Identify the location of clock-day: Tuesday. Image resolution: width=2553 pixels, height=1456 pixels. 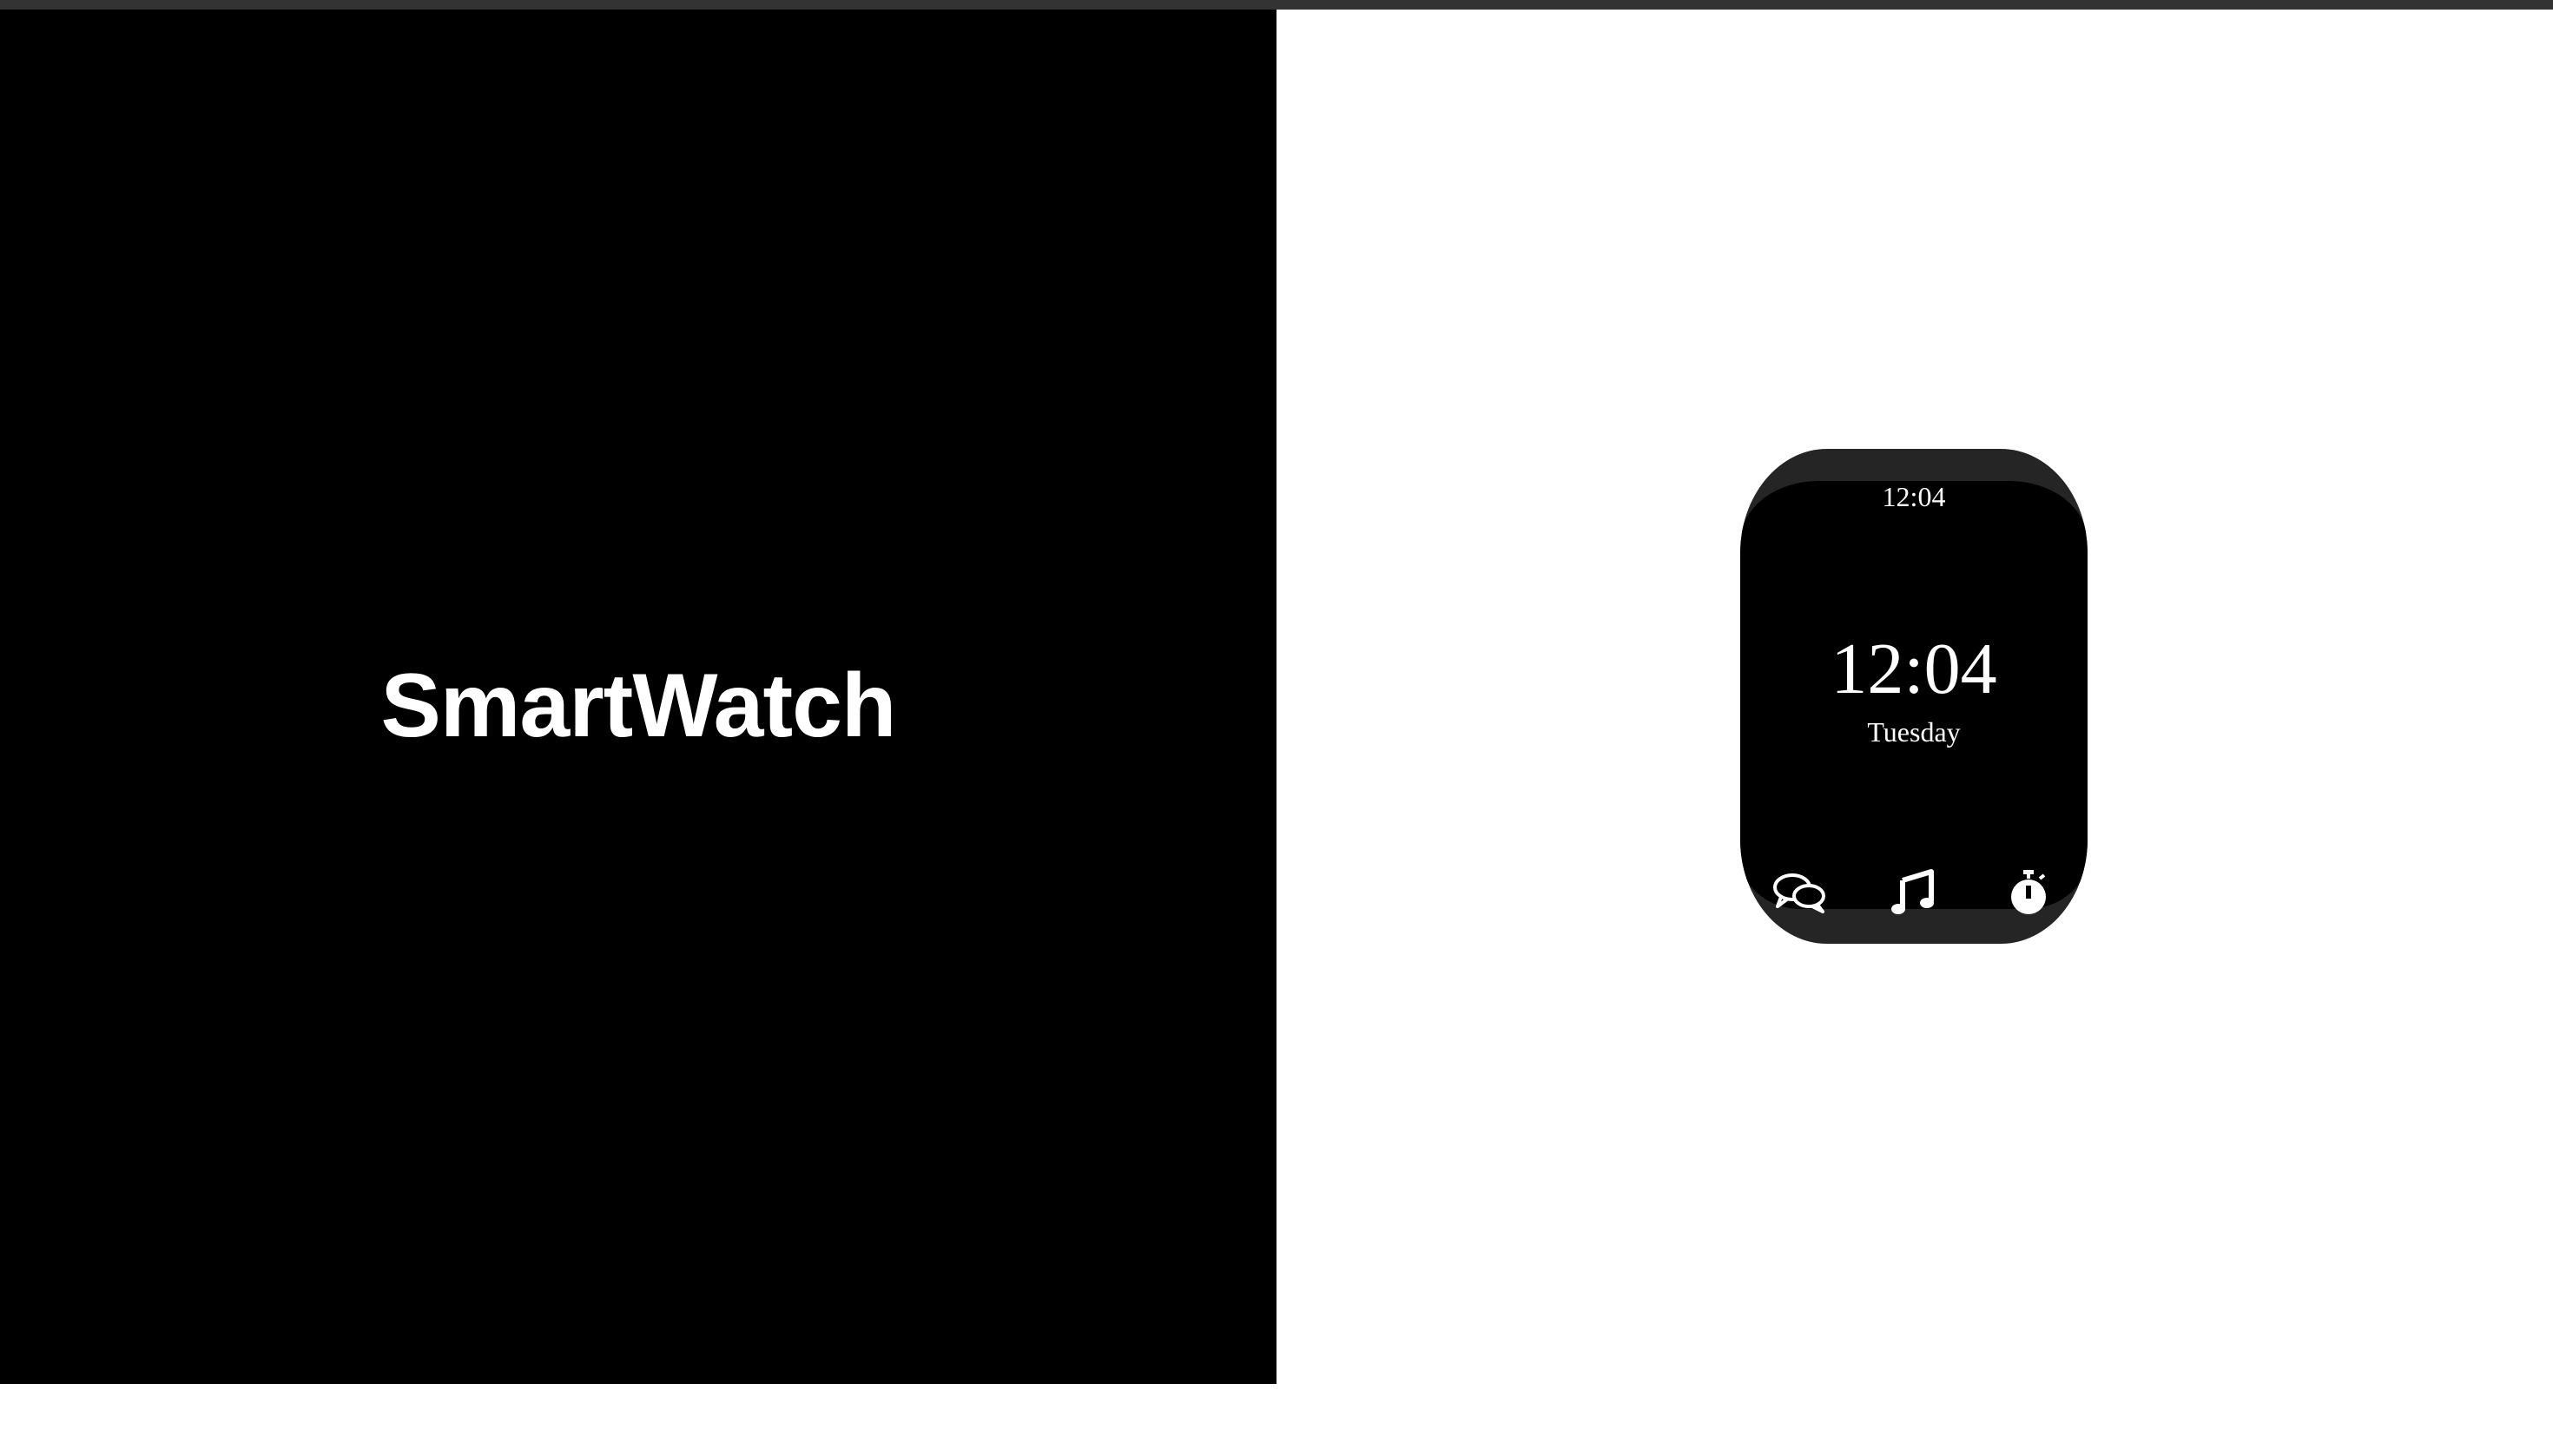
(1914, 732).